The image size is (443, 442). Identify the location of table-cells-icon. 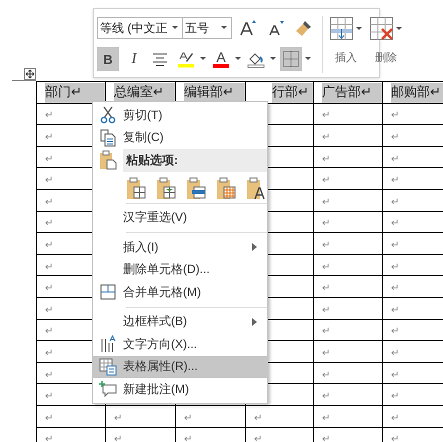
(108, 292).